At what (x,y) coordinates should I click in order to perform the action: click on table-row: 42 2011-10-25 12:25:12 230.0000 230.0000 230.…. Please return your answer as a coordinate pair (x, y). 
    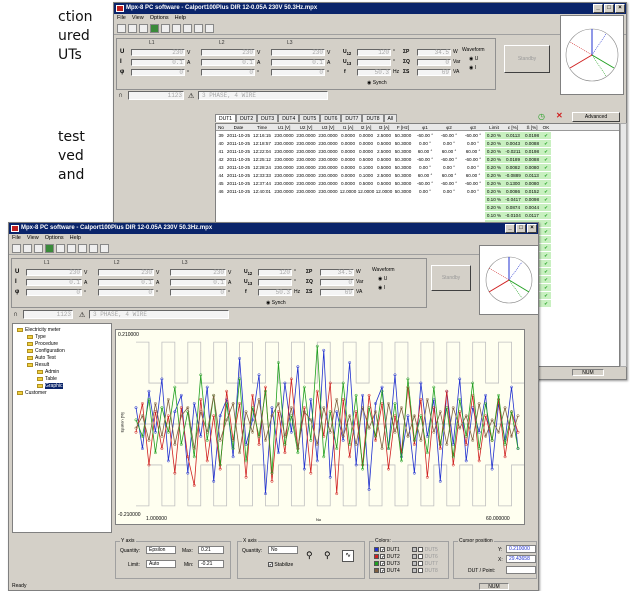
    Looking at the image, I should click on (383, 159).